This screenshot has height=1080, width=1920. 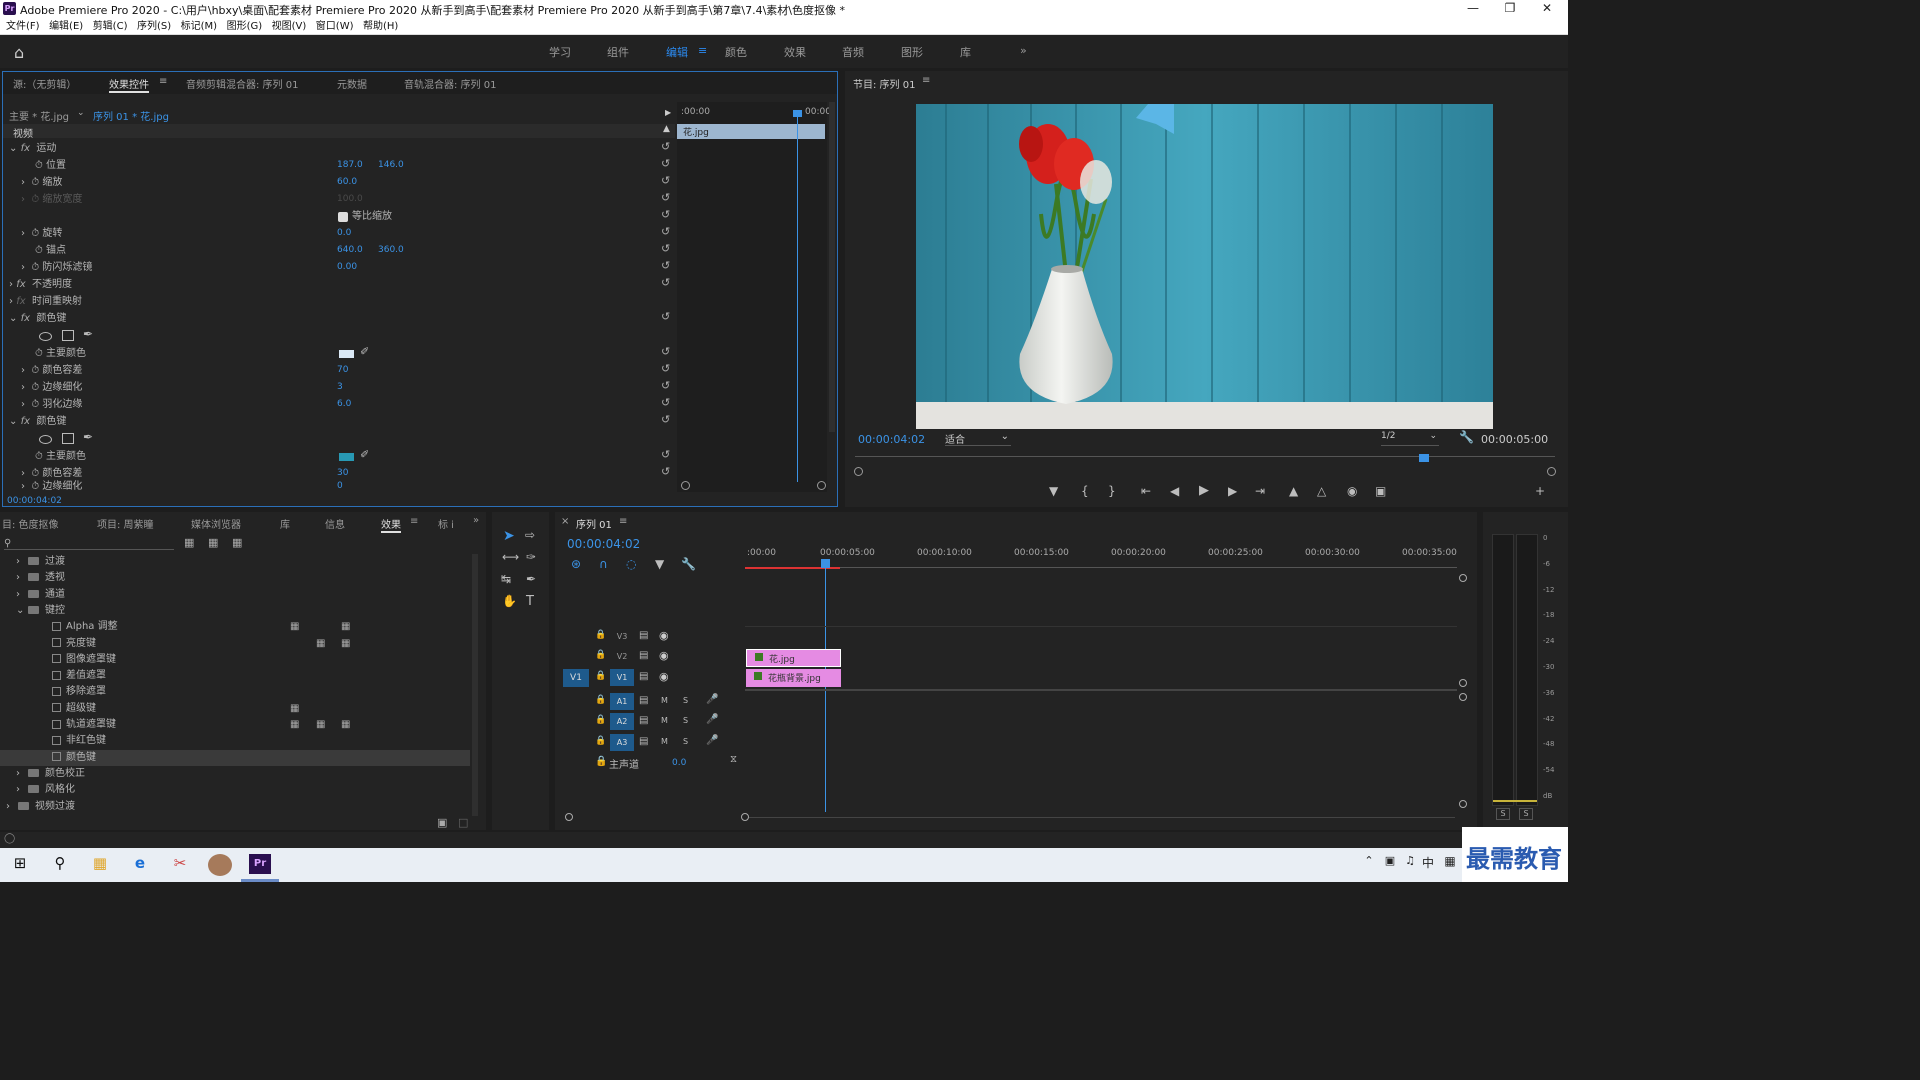 What do you see at coordinates (23, 26) in the screenshot?
I see `menu-file: 文件(F)` at bounding box center [23, 26].